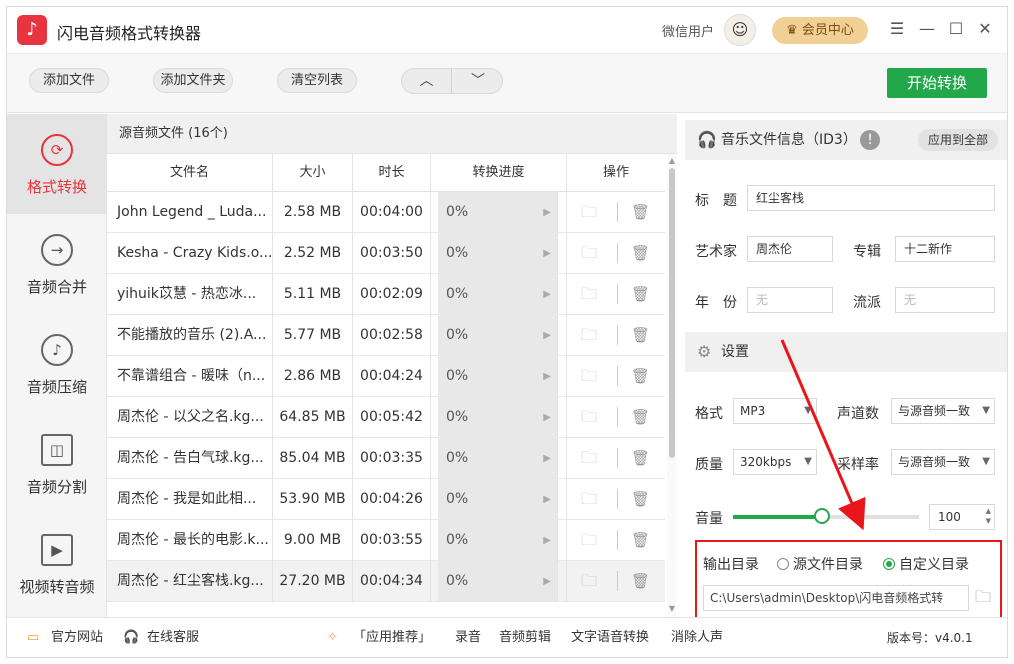  What do you see at coordinates (871, 198) in the screenshot?
I see `title-field: 红尘客栈` at bounding box center [871, 198].